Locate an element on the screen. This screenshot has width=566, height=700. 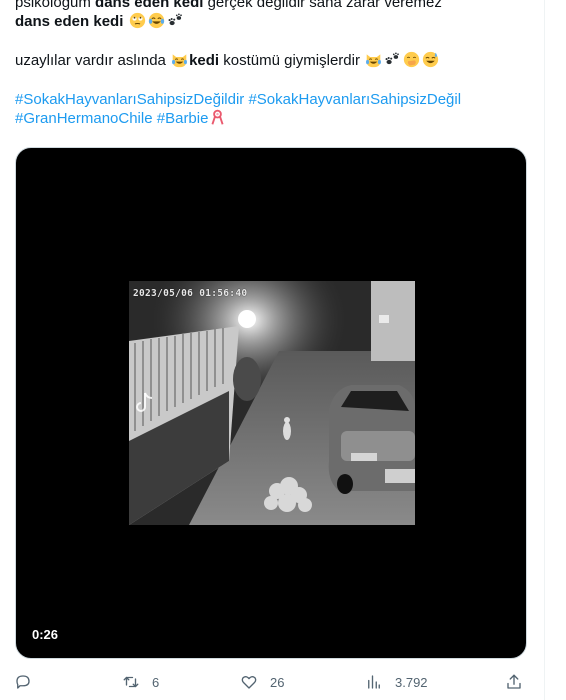
hashtag-link: #SokakHayvanlarıSahipsizDeğildir is located at coordinates (129, 99).